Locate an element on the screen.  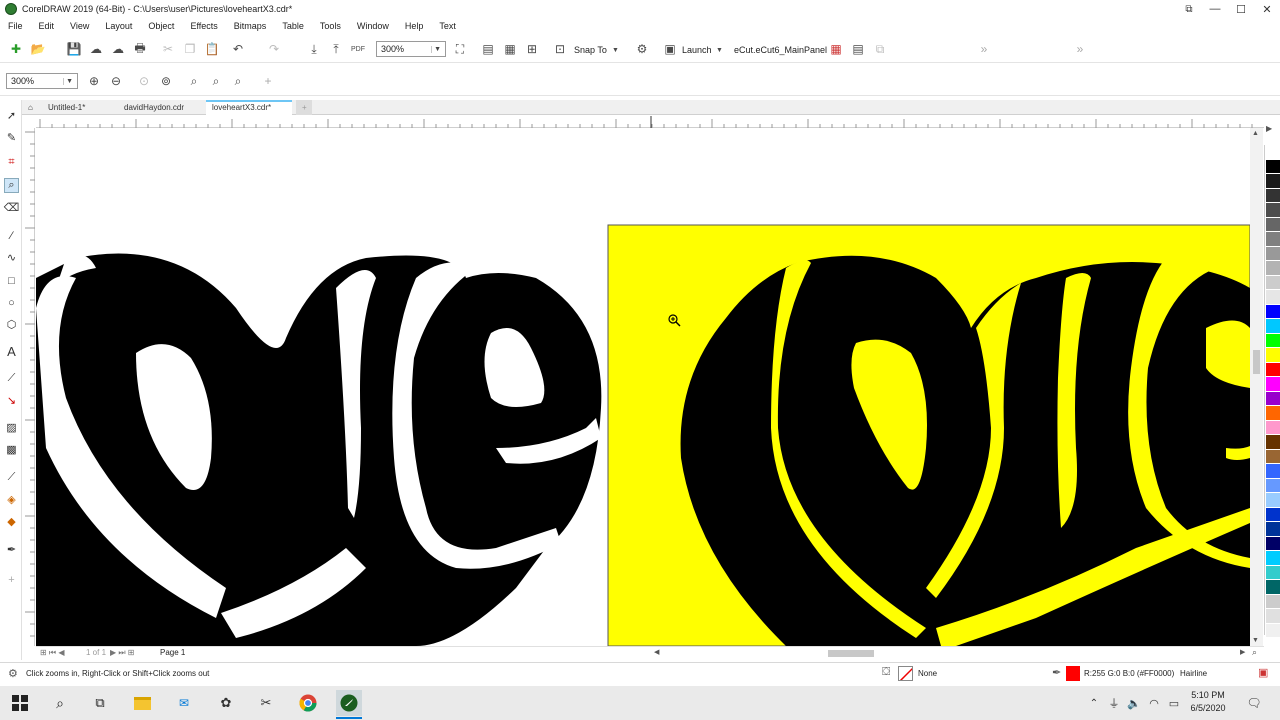
text-tool-icon: A is located at coordinates (11, 351).